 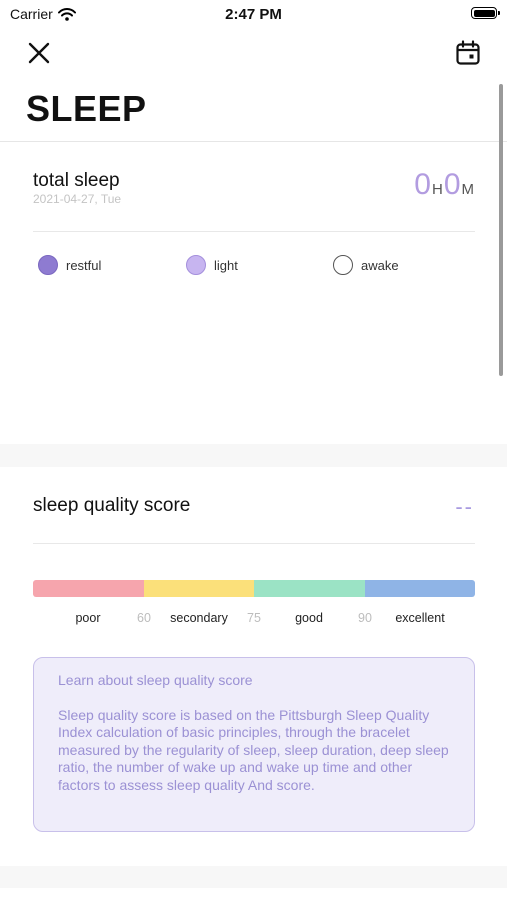 I want to click on light-dot-icon, so click(x=196, y=265).